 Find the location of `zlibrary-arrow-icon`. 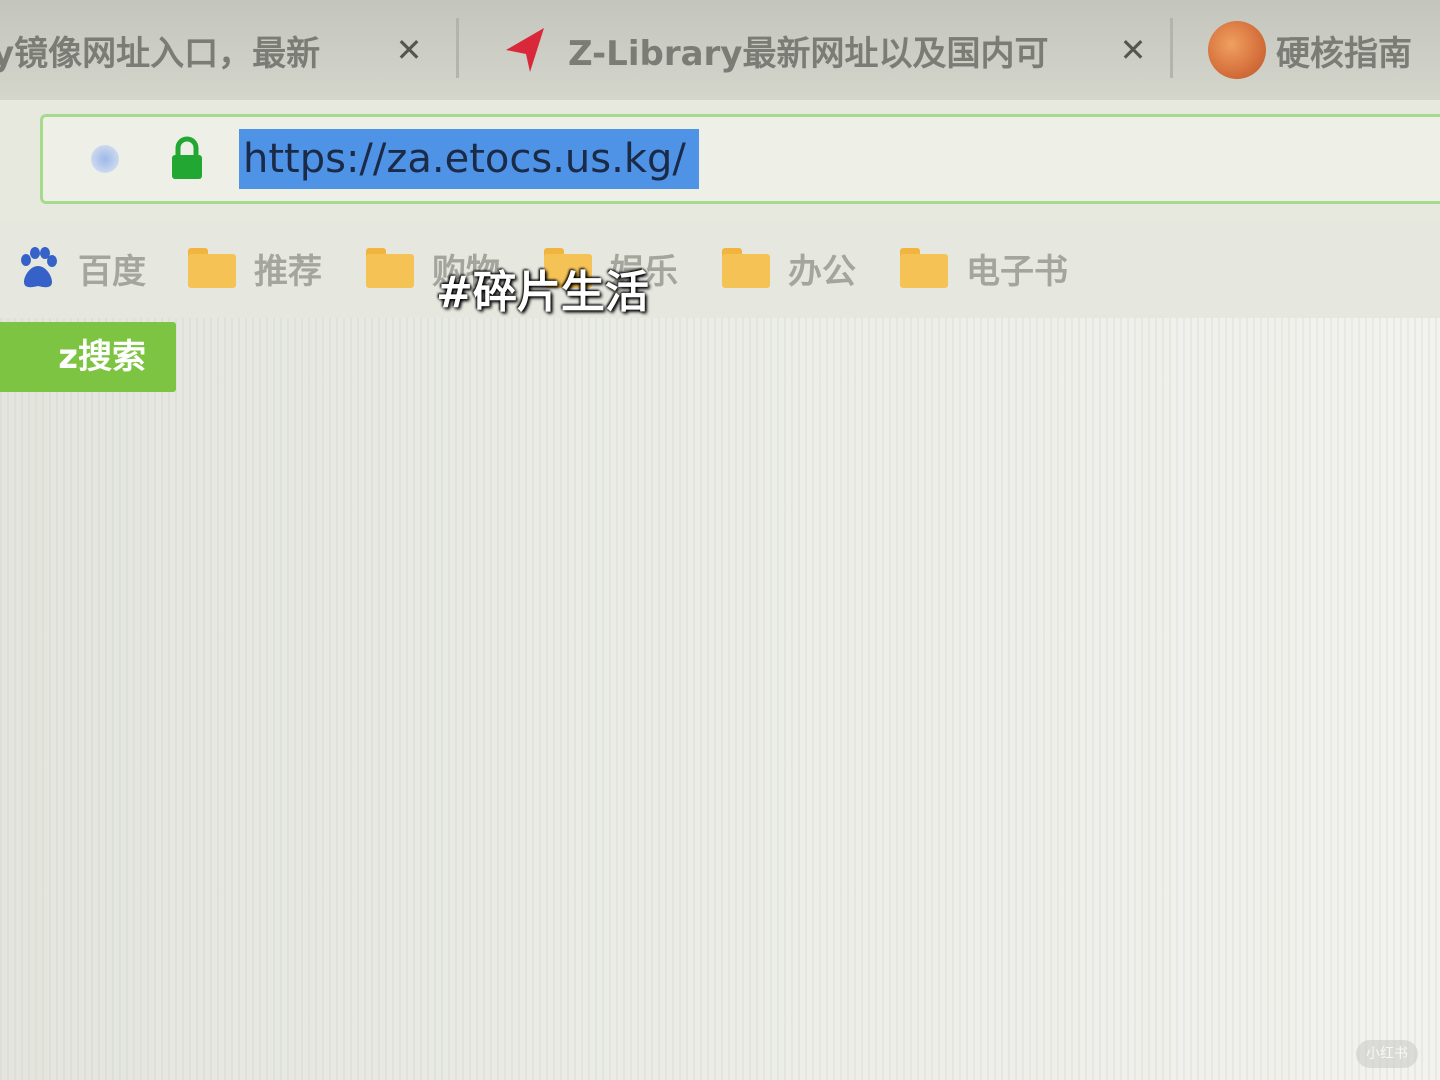

zlibrary-arrow-icon is located at coordinates (525, 50).